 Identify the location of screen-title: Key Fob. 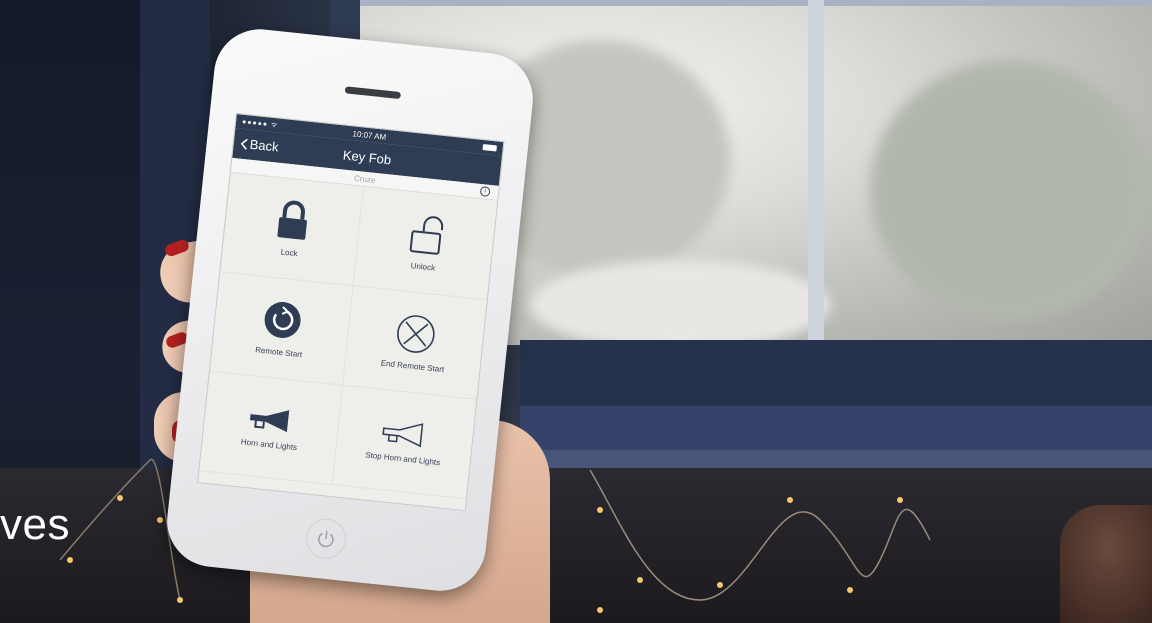
(367, 156).